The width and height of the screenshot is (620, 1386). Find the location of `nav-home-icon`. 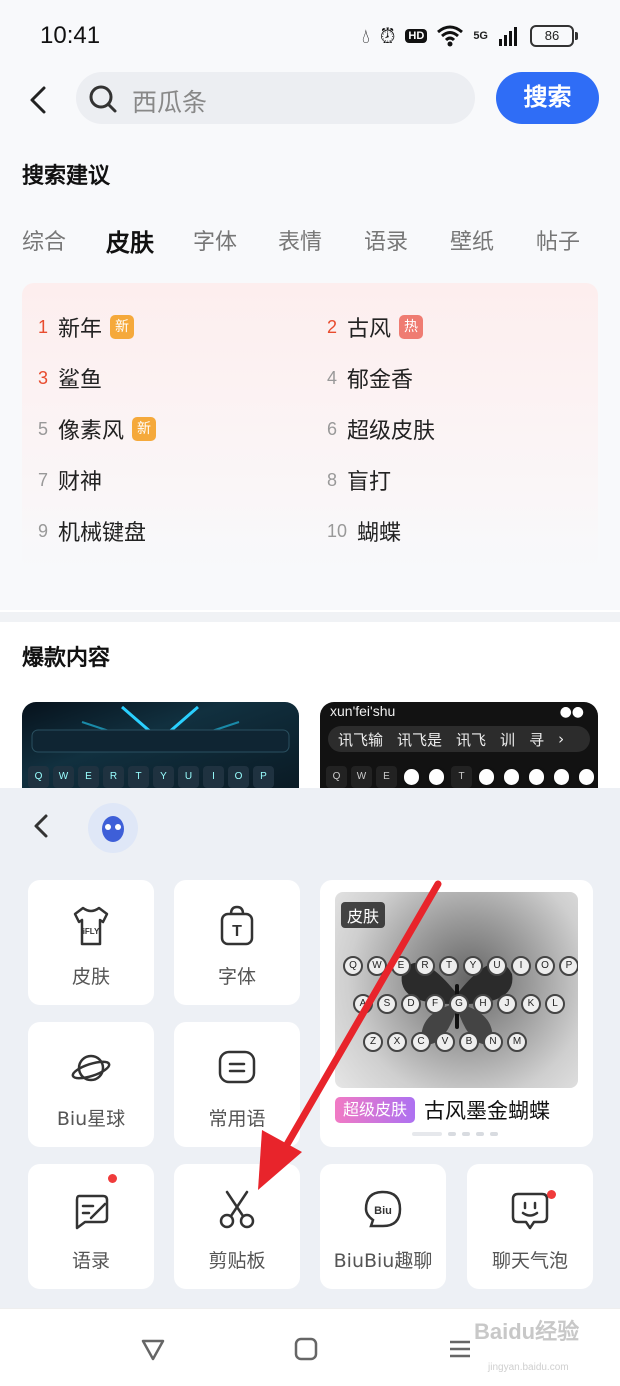

nav-home-icon is located at coordinates (306, 1349).